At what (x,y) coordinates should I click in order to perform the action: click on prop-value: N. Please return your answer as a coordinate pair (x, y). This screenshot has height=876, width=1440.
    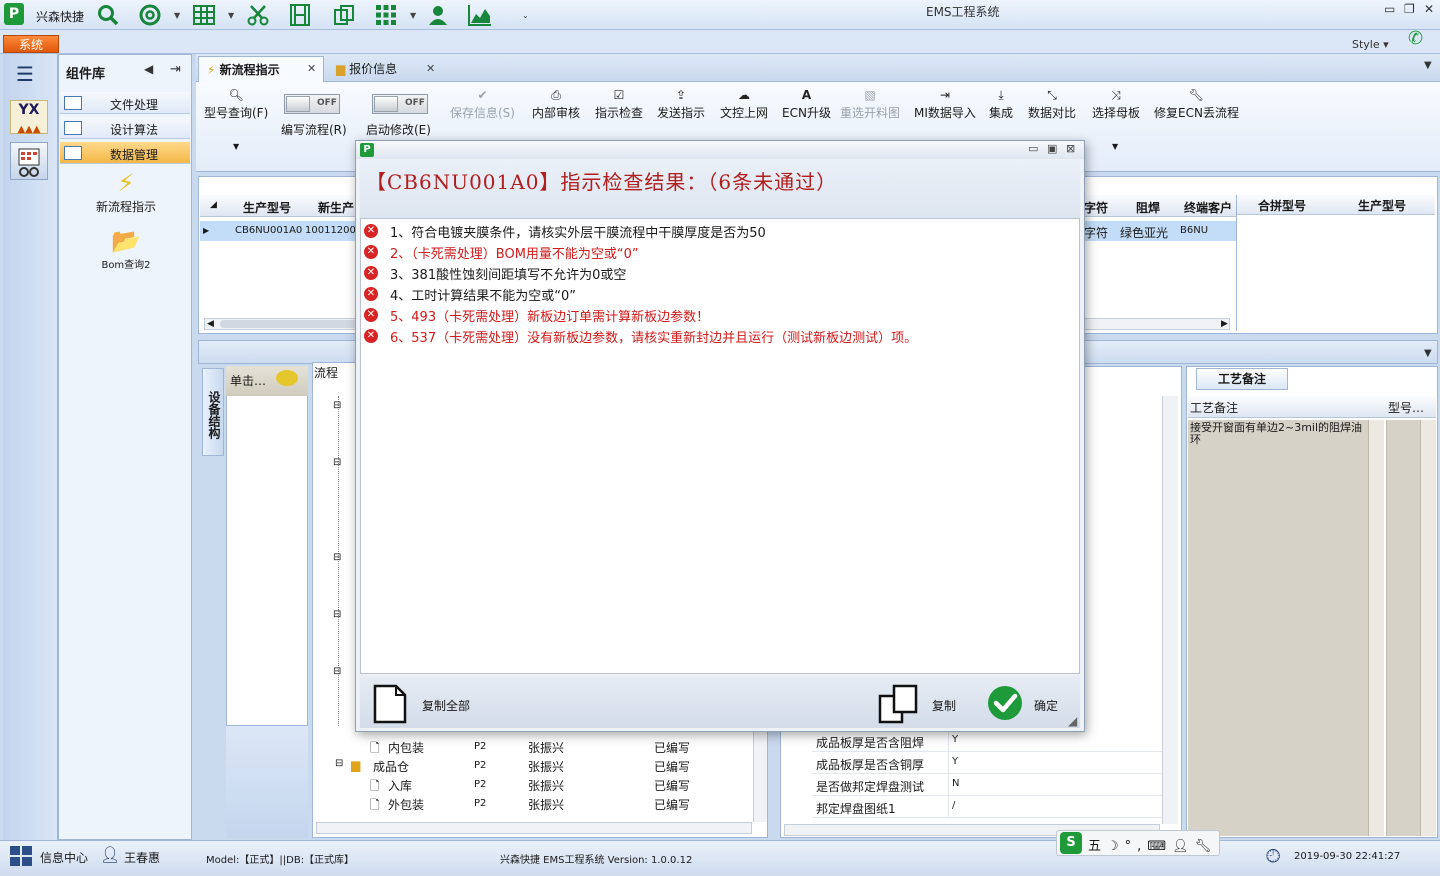
    Looking at the image, I should click on (955, 783).